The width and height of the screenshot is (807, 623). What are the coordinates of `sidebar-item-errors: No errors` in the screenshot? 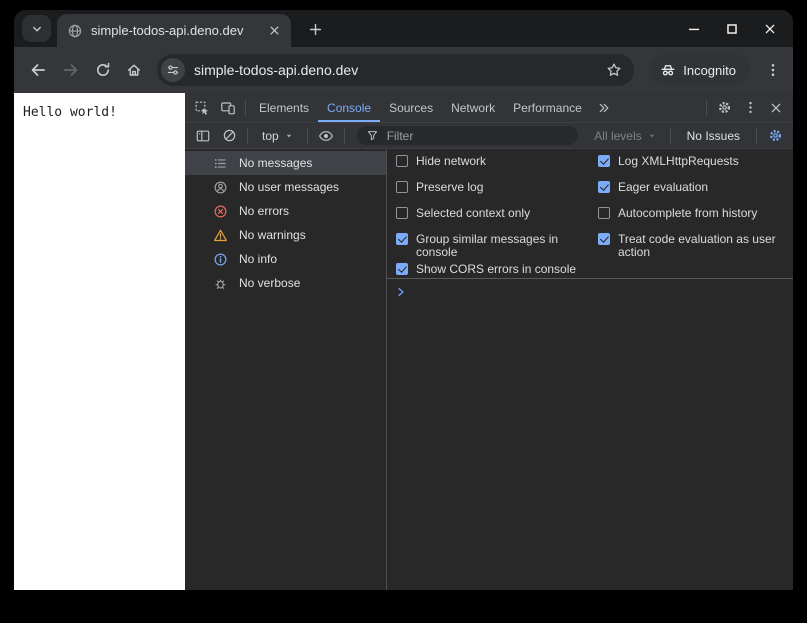 It's located at (285, 211).